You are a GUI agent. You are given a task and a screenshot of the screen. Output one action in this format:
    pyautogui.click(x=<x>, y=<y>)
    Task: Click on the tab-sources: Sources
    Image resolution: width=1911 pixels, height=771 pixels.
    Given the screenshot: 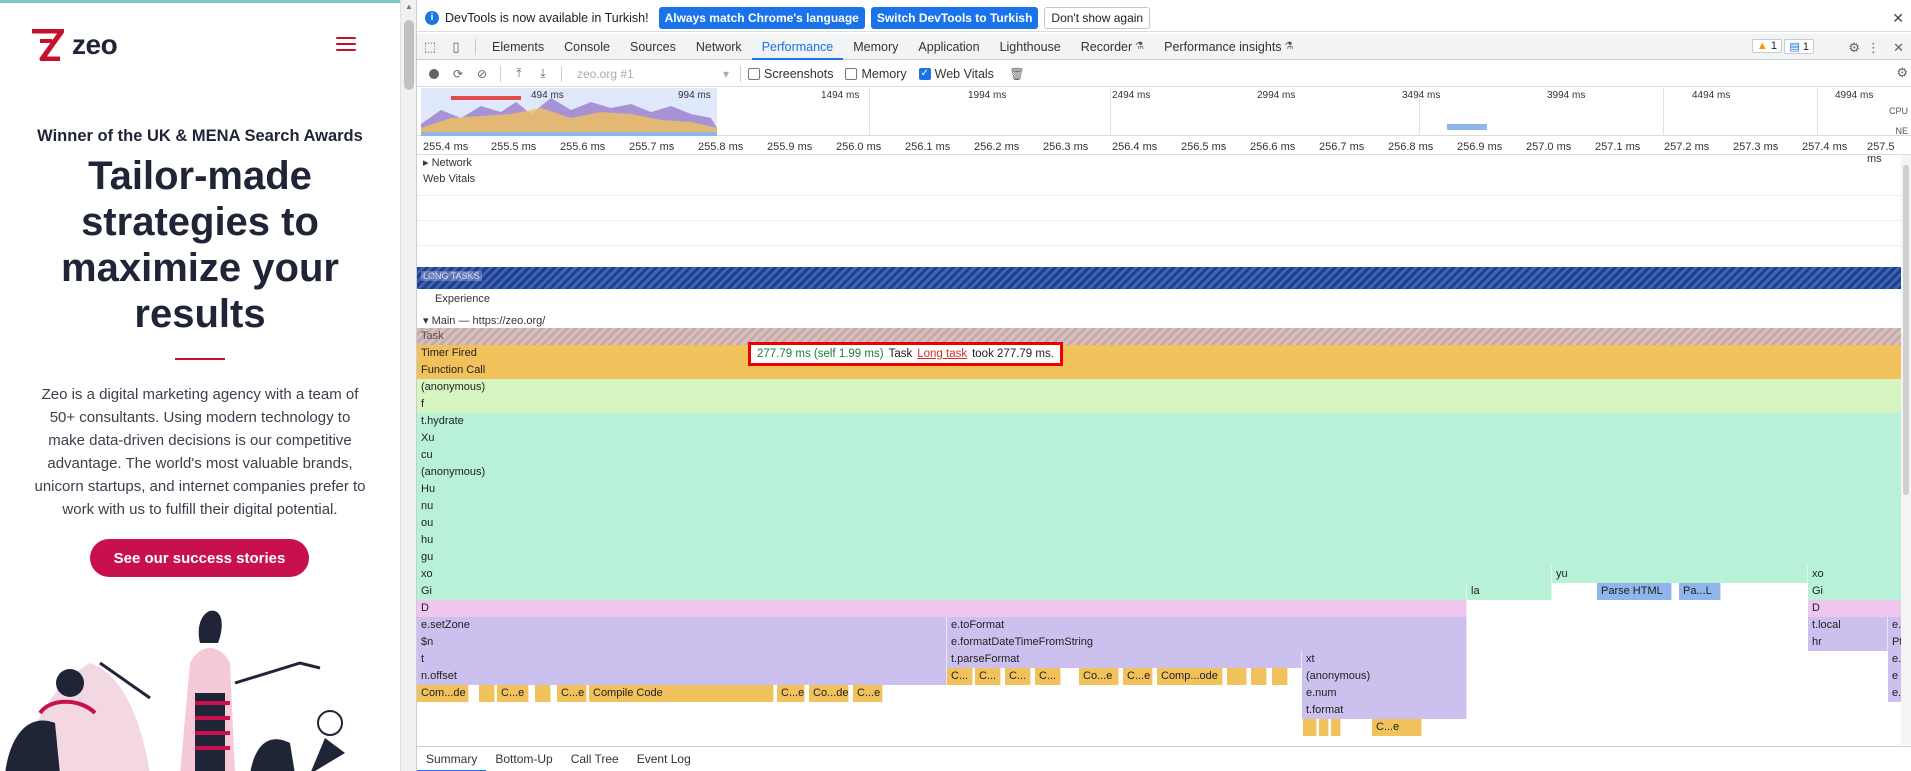 What is the action you would take?
    pyautogui.click(x=653, y=47)
    